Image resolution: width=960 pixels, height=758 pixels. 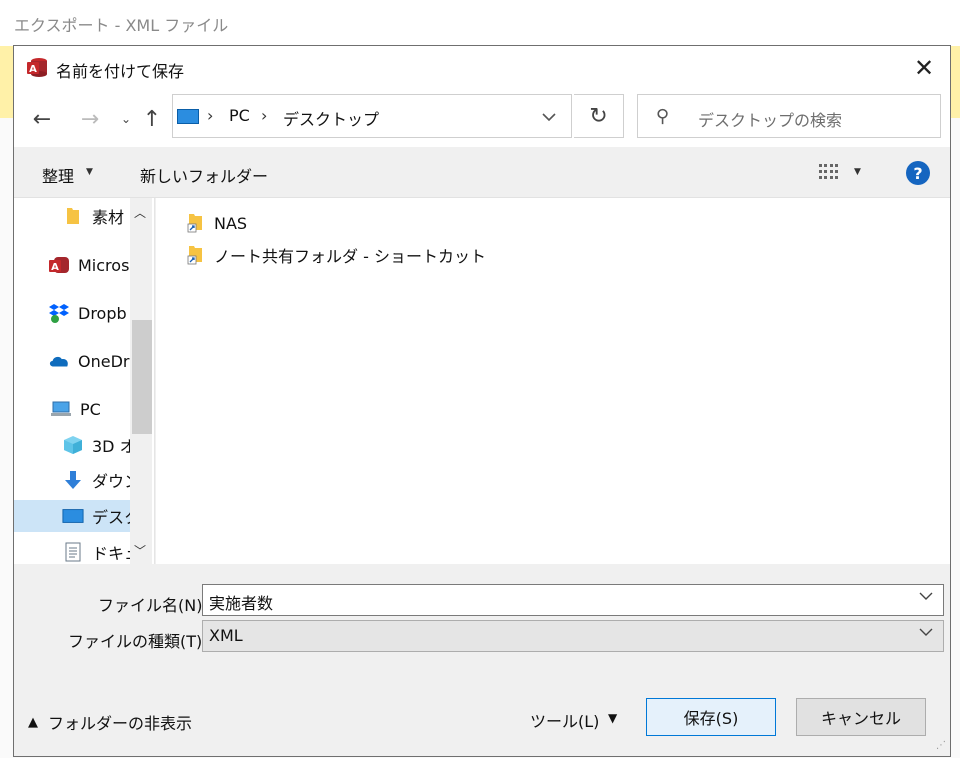 I want to click on nav-item-sozai: 素材, so click(x=73, y=216).